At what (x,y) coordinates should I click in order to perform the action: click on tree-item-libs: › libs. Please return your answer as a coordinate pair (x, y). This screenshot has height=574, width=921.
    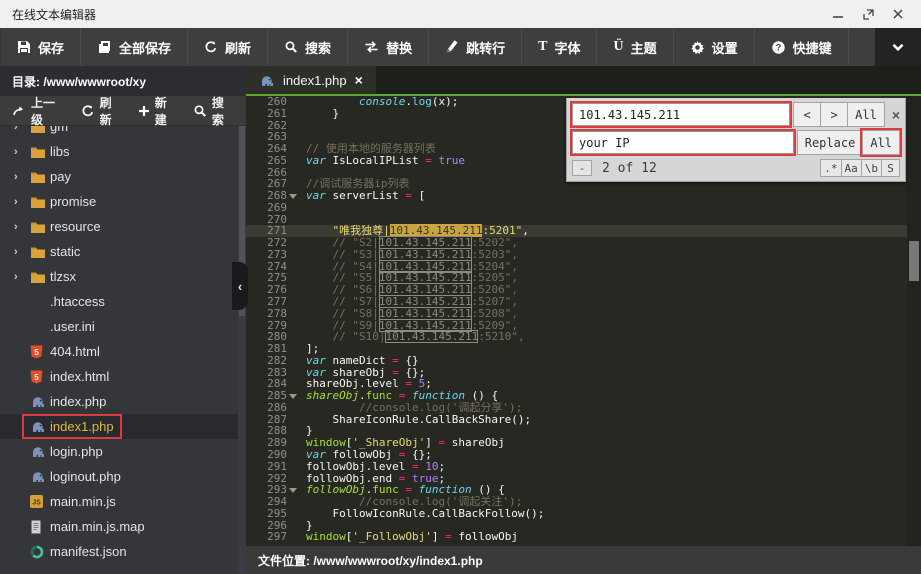
    Looking at the image, I should click on (123, 151).